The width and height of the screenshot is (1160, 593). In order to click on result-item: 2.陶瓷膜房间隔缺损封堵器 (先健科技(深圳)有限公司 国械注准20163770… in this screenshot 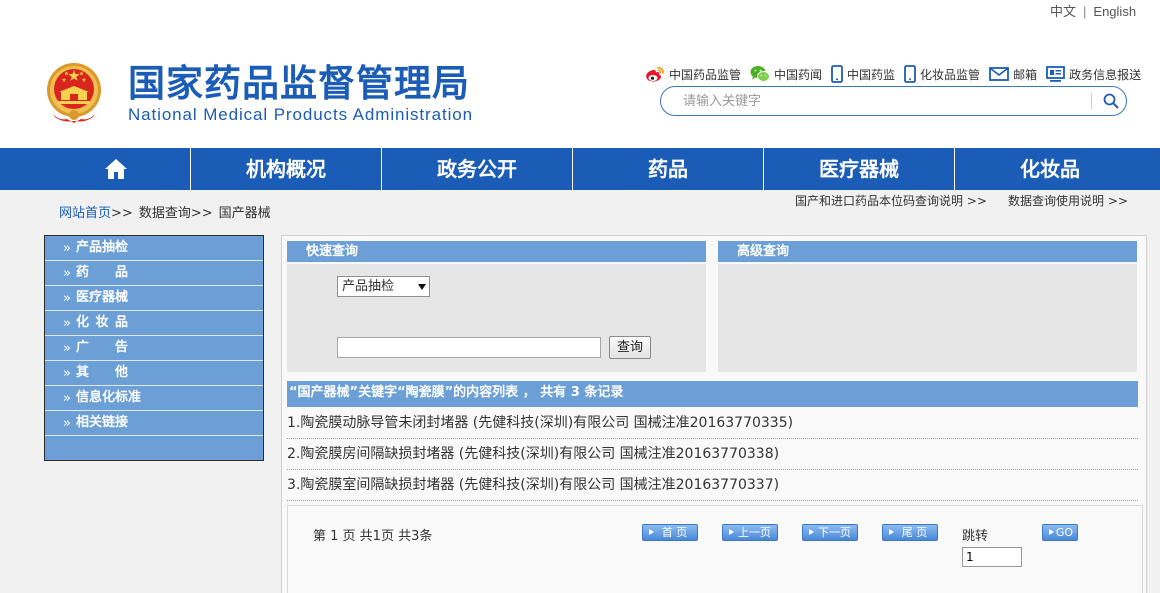, I will do `click(712, 454)`.